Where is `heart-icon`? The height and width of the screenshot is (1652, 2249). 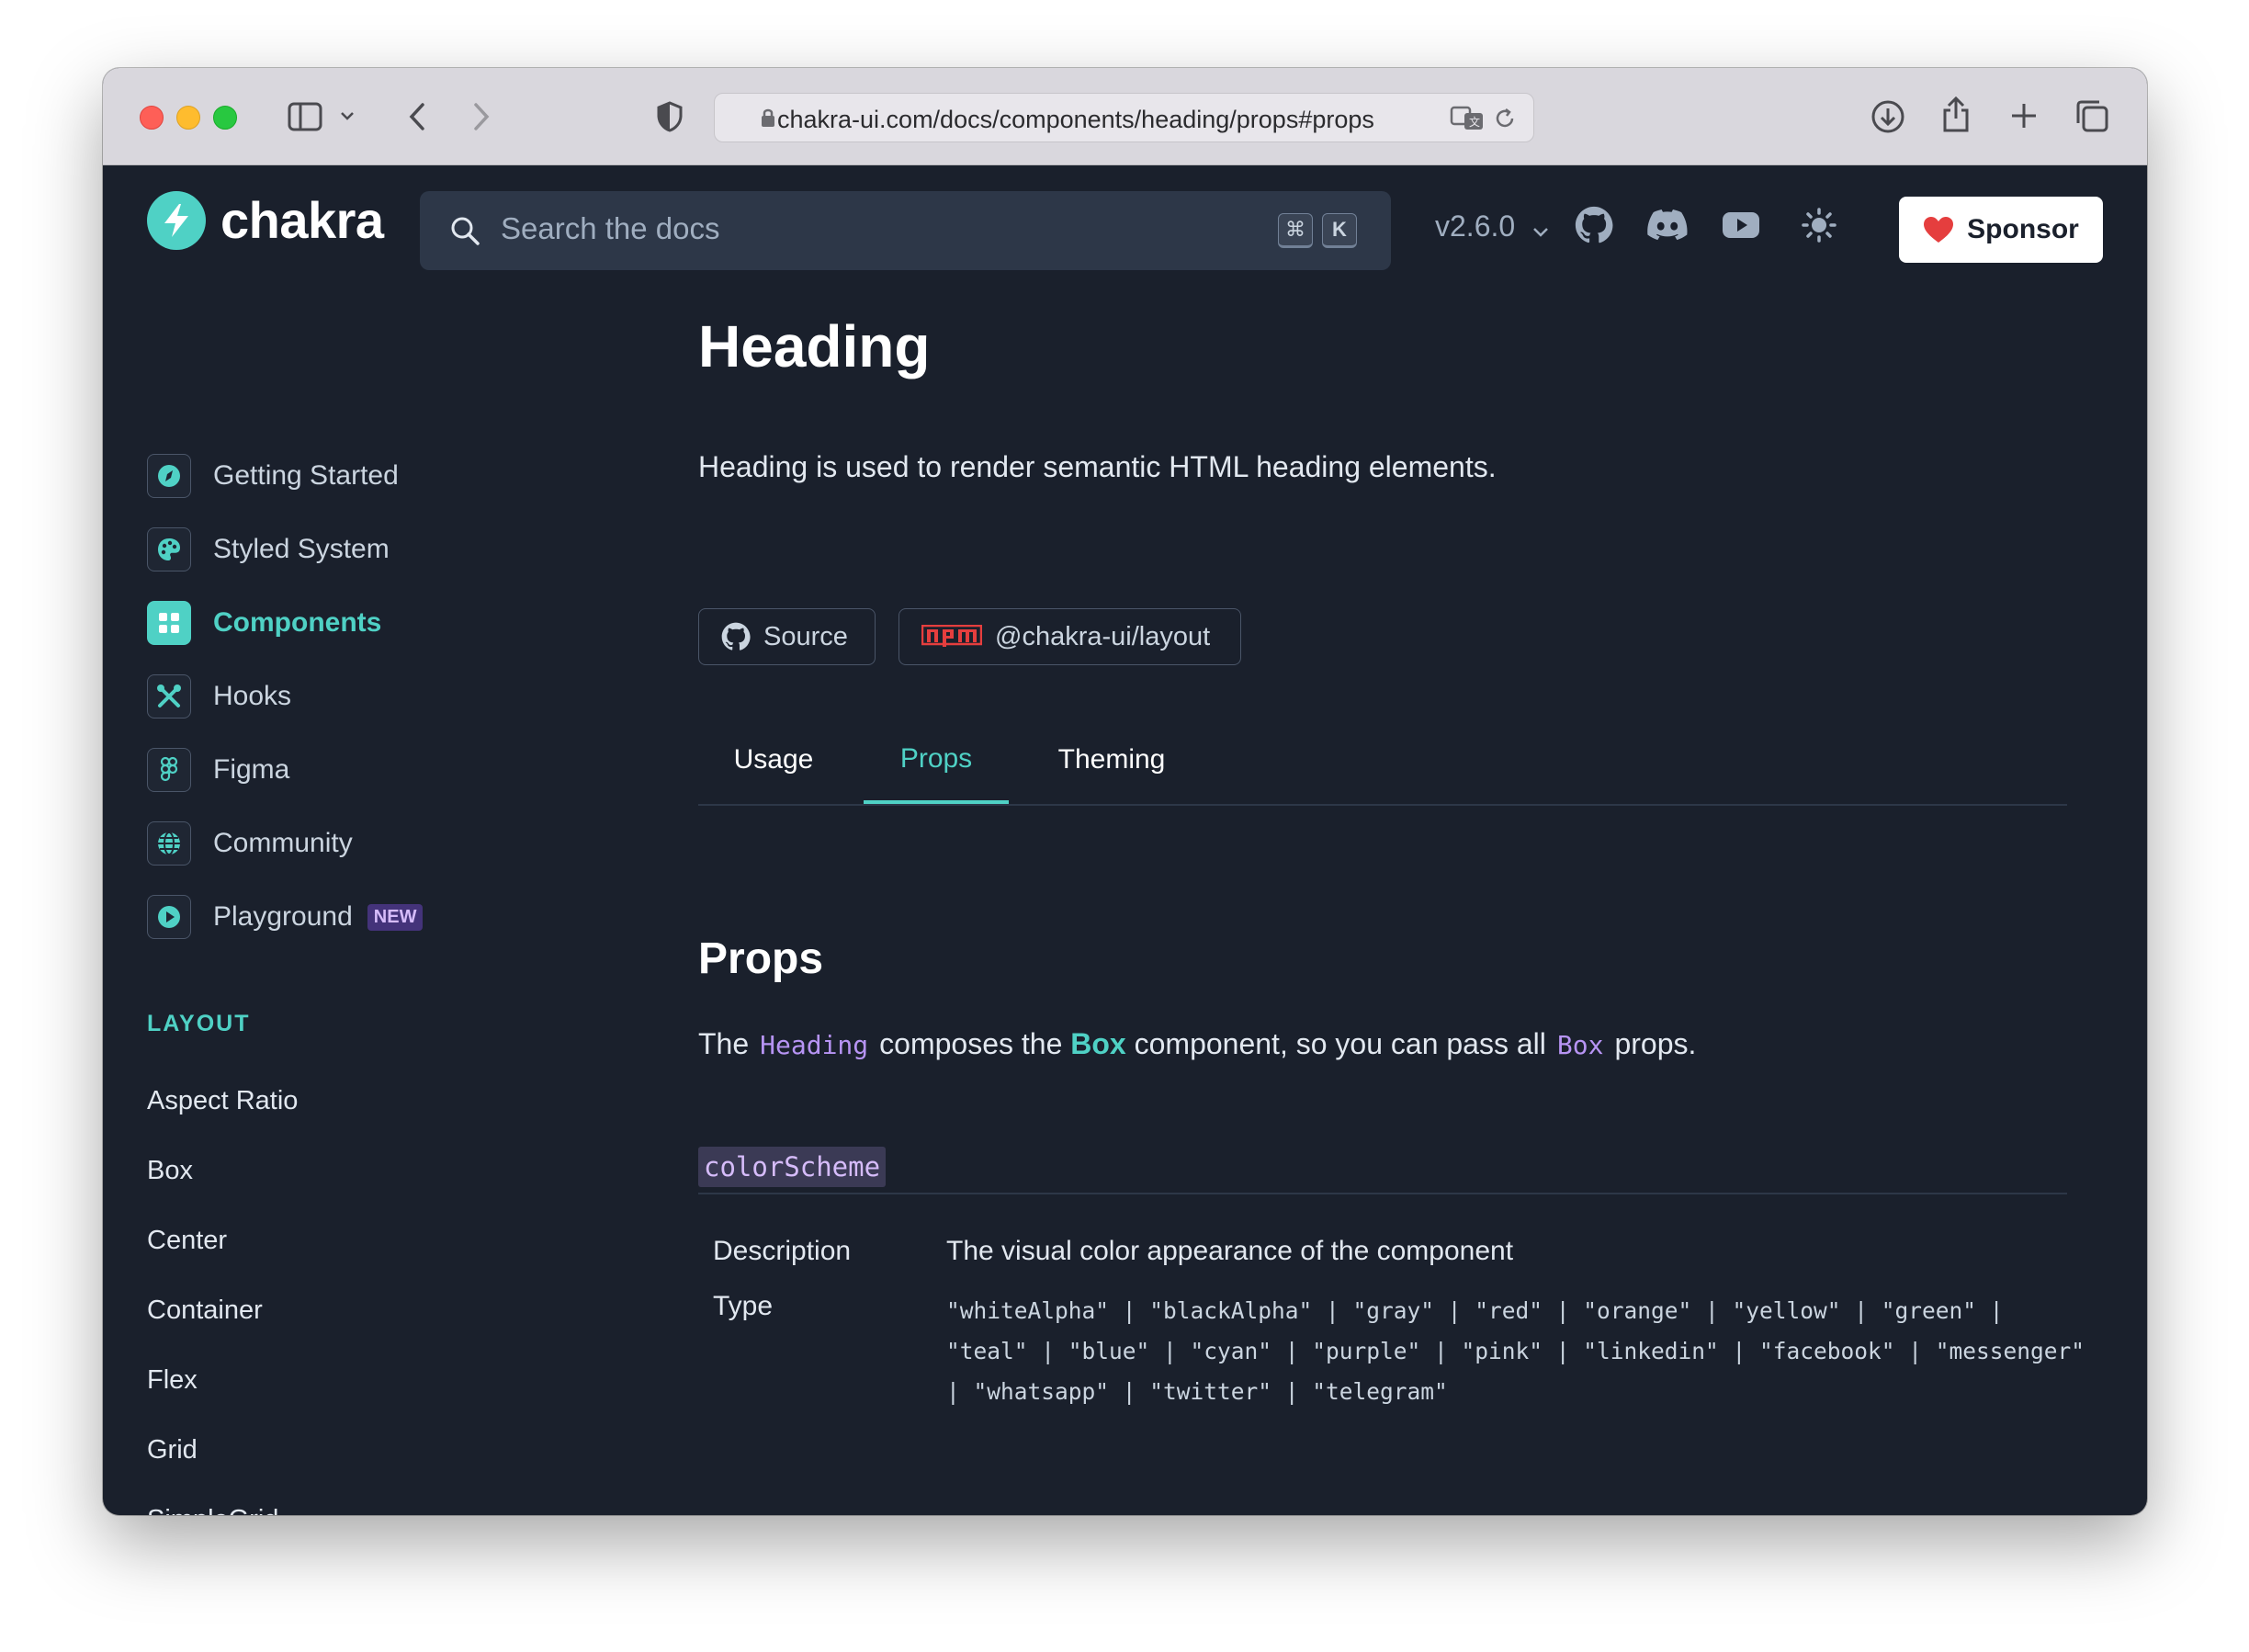
heart-icon is located at coordinates (1938, 229).